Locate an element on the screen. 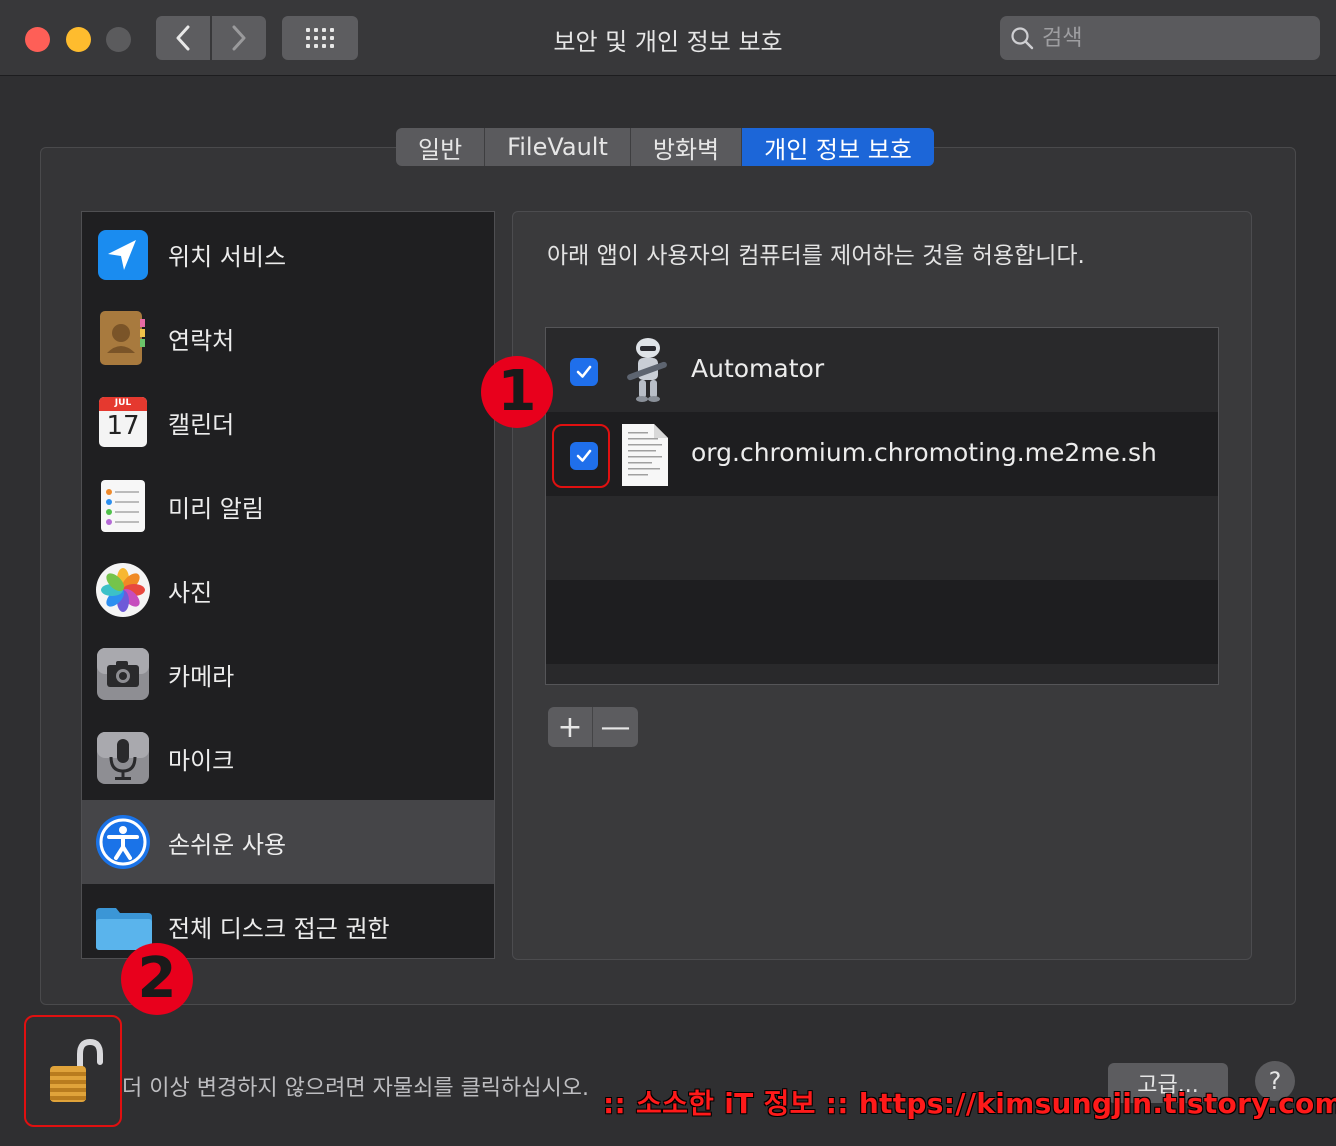 This screenshot has height=1146, width=1336. sidebar-item-label: 전체 디스크 접근 권한 is located at coordinates (279, 928).